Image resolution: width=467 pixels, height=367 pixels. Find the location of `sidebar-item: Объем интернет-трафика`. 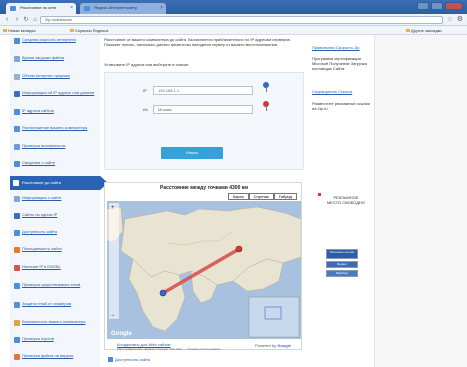

sidebar-item: Объем интернет-трафика is located at coordinates (55, 76).